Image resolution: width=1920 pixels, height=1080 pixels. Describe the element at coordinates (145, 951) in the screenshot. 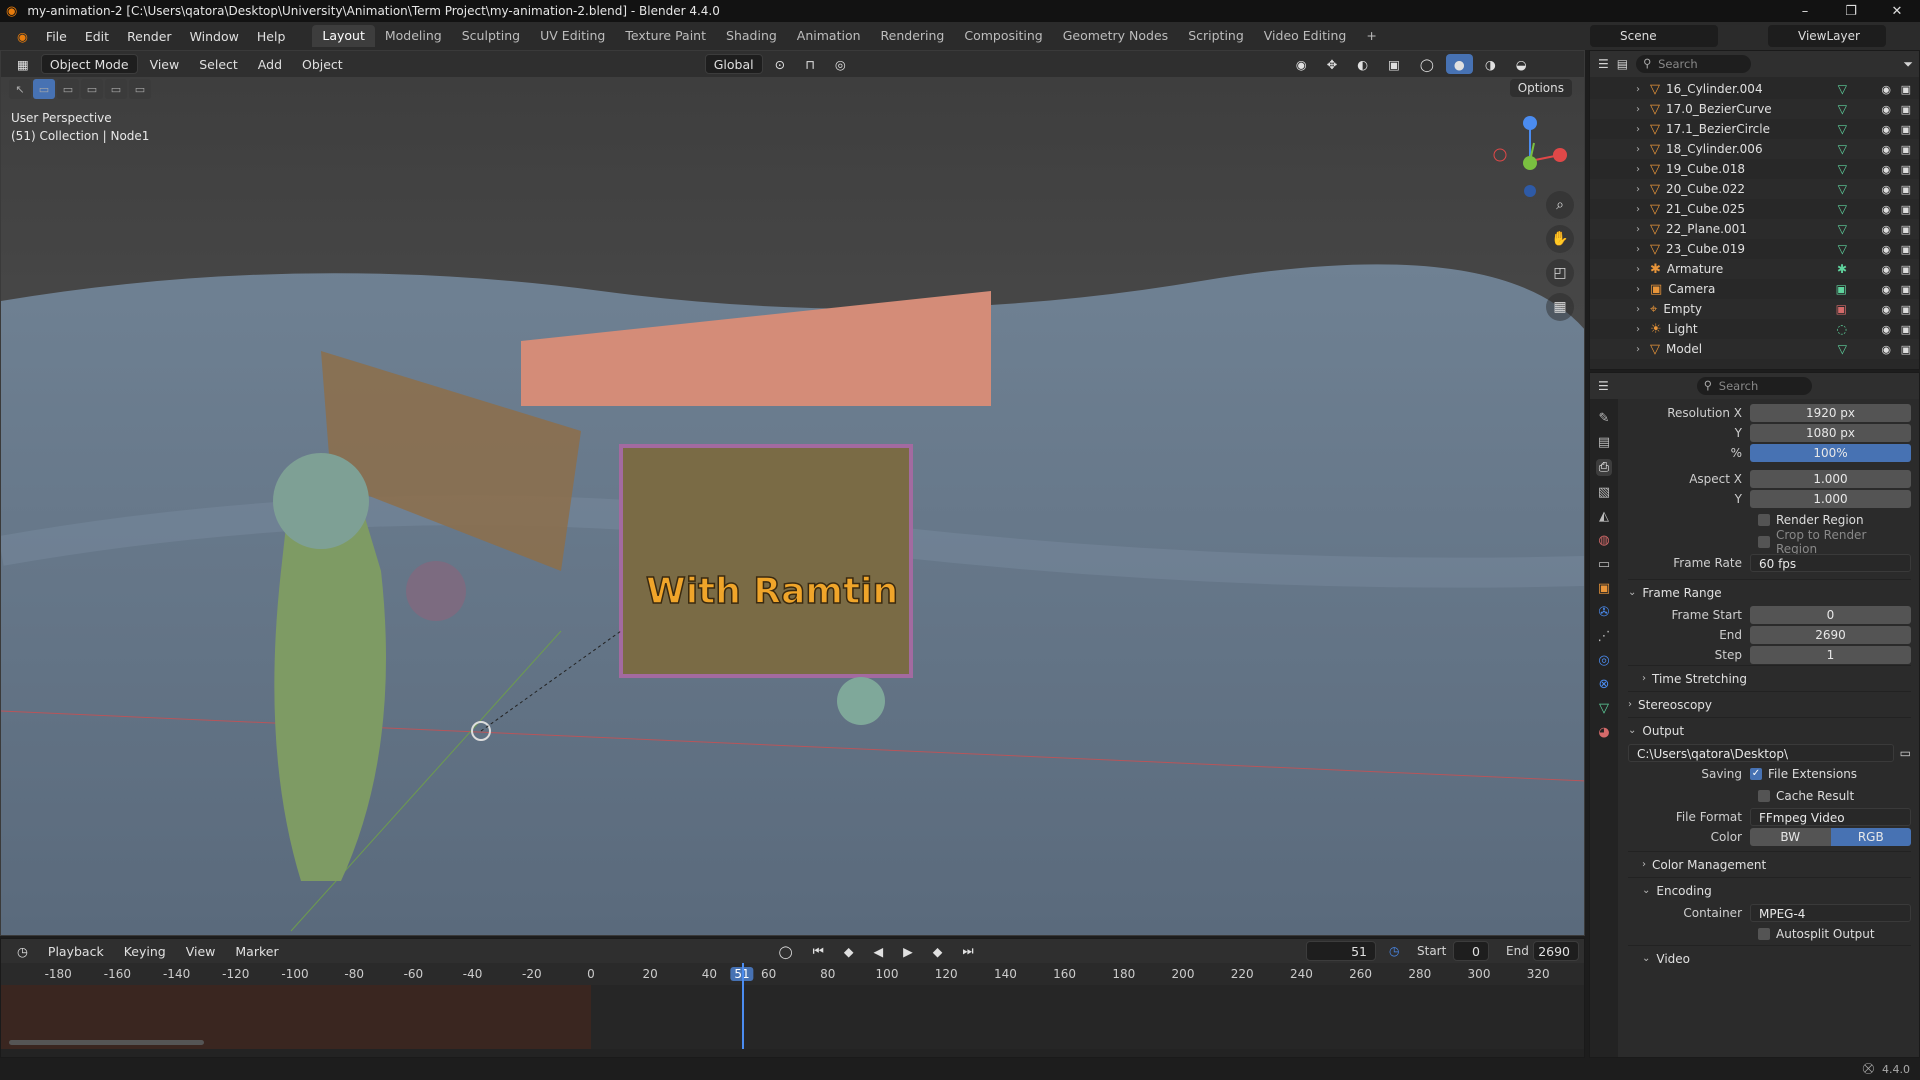

I see `menu-keying: Keying` at that location.